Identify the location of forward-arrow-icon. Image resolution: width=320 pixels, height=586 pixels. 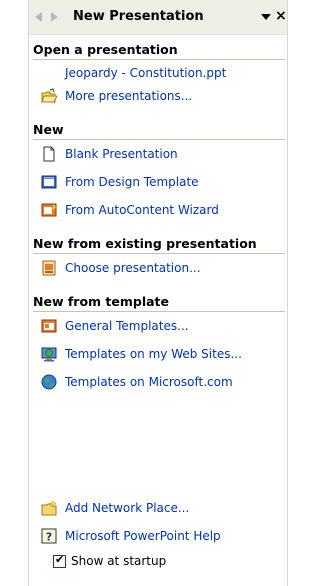
(54, 17).